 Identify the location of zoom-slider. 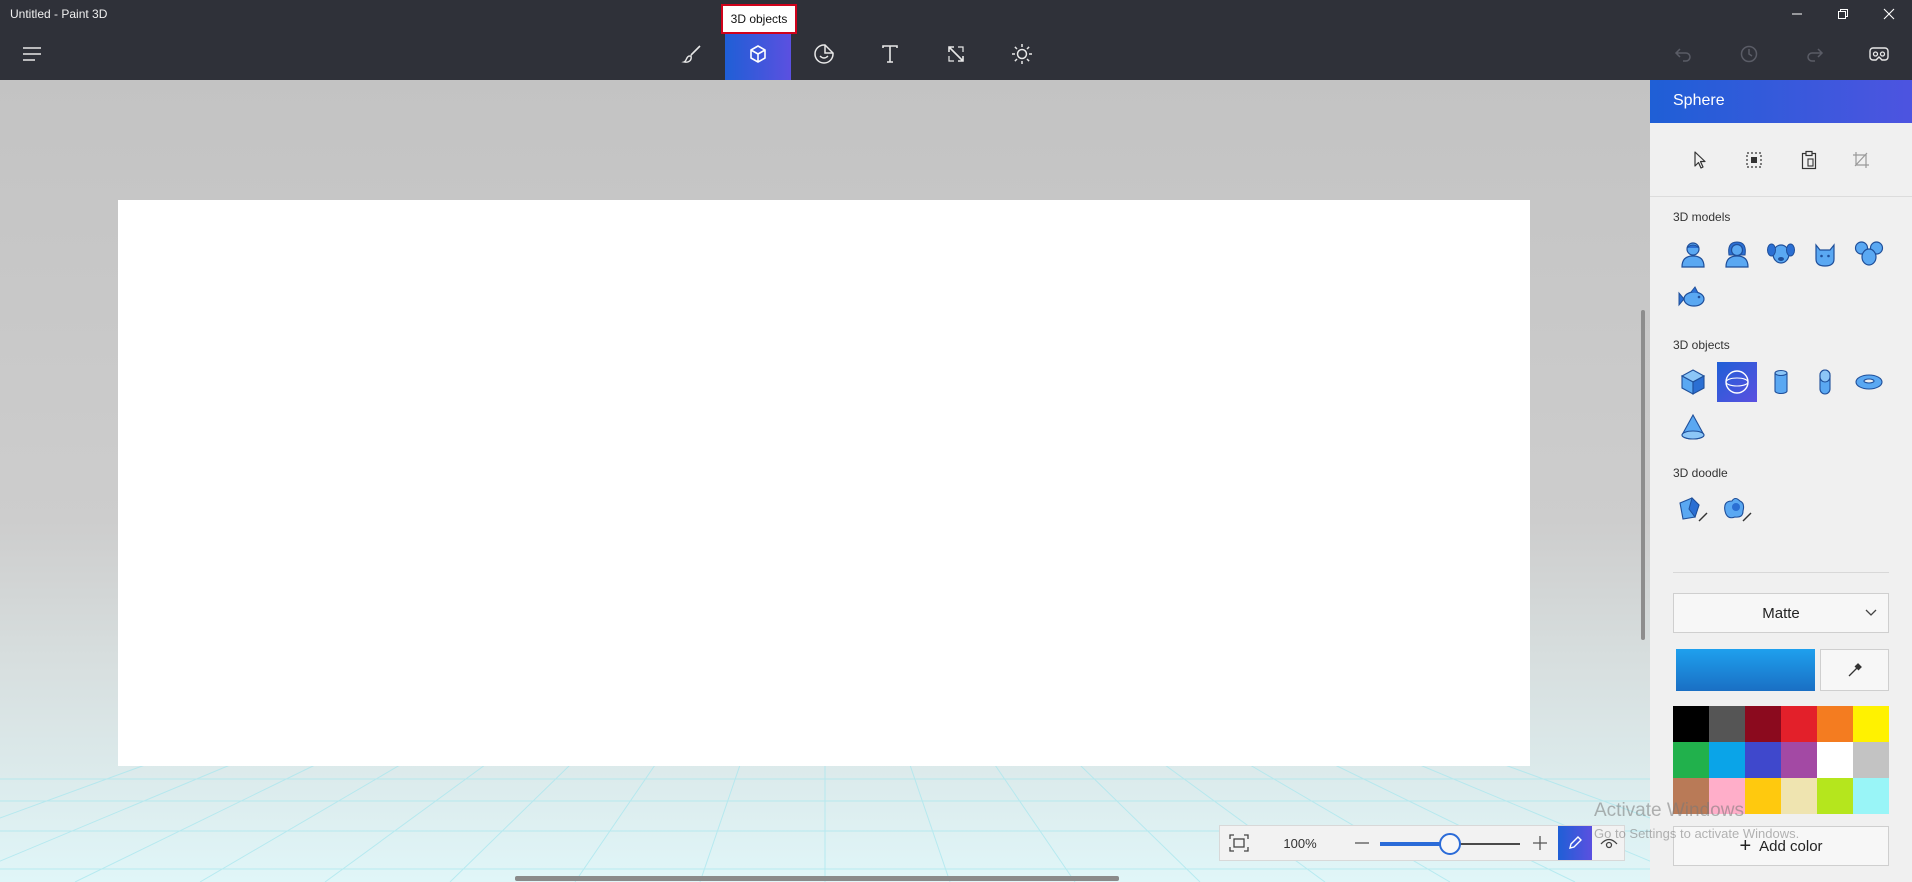
(1450, 844).